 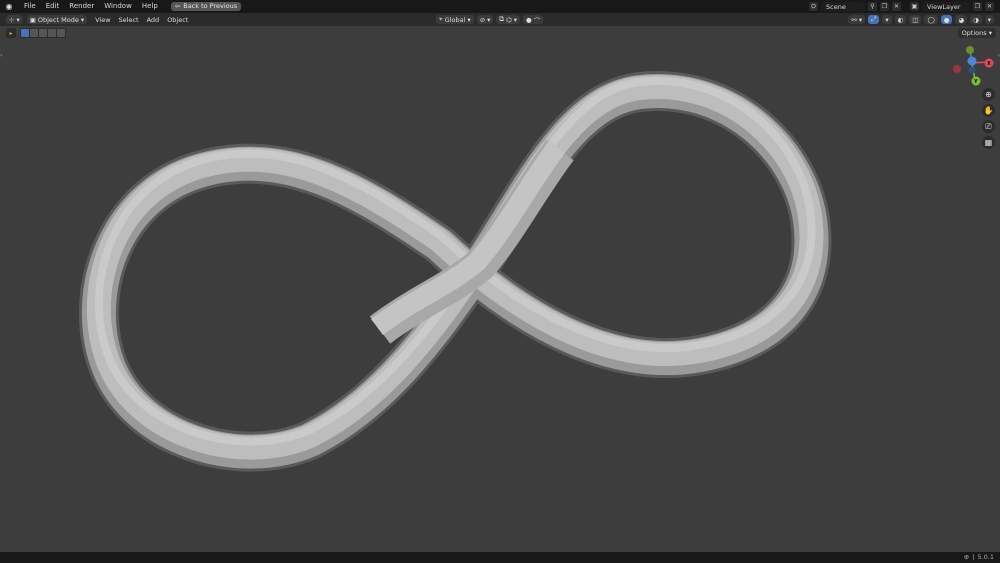 I want to click on status-bar: ⊕ | 5.0.1, so click(x=500, y=557).